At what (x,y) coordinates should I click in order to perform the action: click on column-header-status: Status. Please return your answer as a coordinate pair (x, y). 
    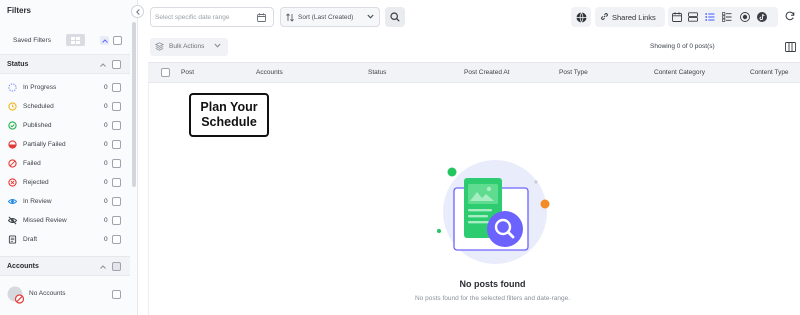
    Looking at the image, I should click on (377, 72).